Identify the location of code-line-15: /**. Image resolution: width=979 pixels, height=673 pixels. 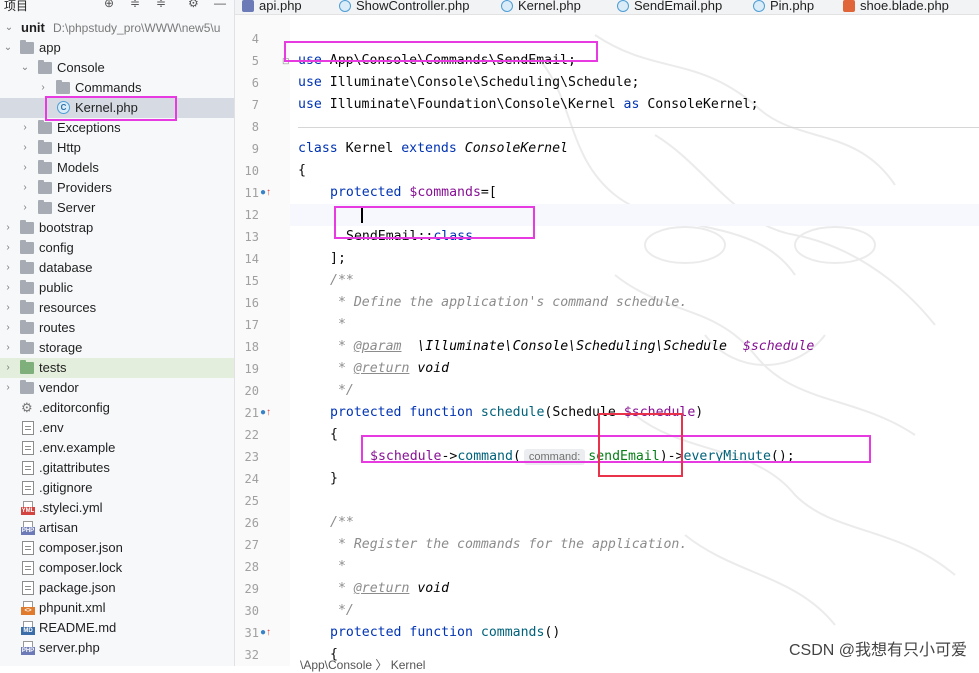
(342, 281).